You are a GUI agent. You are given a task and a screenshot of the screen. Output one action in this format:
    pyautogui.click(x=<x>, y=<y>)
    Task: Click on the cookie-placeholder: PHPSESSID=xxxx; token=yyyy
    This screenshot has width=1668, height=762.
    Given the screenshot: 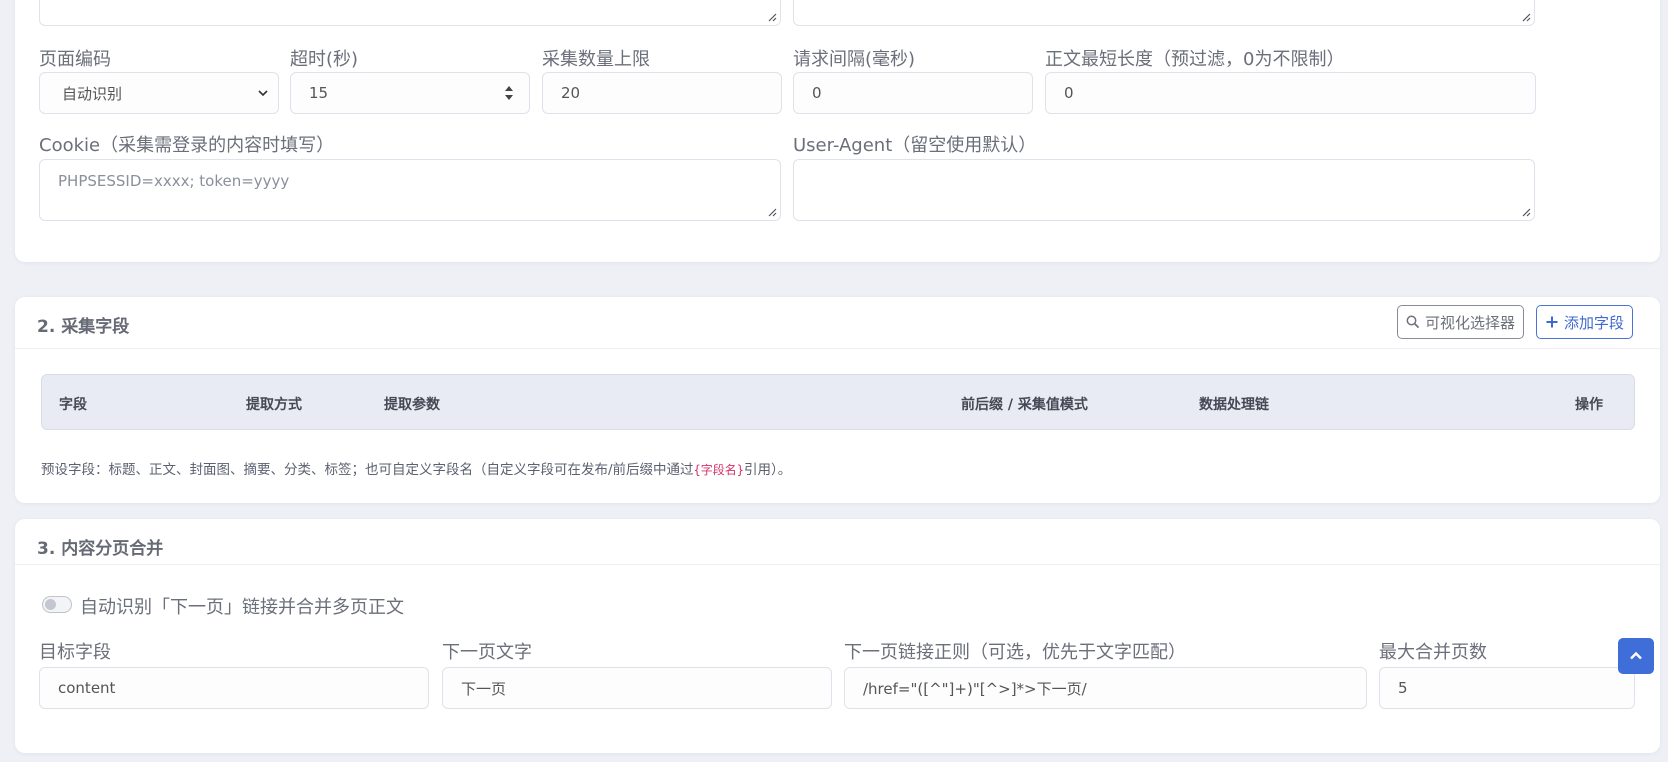 What is the action you would take?
    pyautogui.click(x=174, y=181)
    